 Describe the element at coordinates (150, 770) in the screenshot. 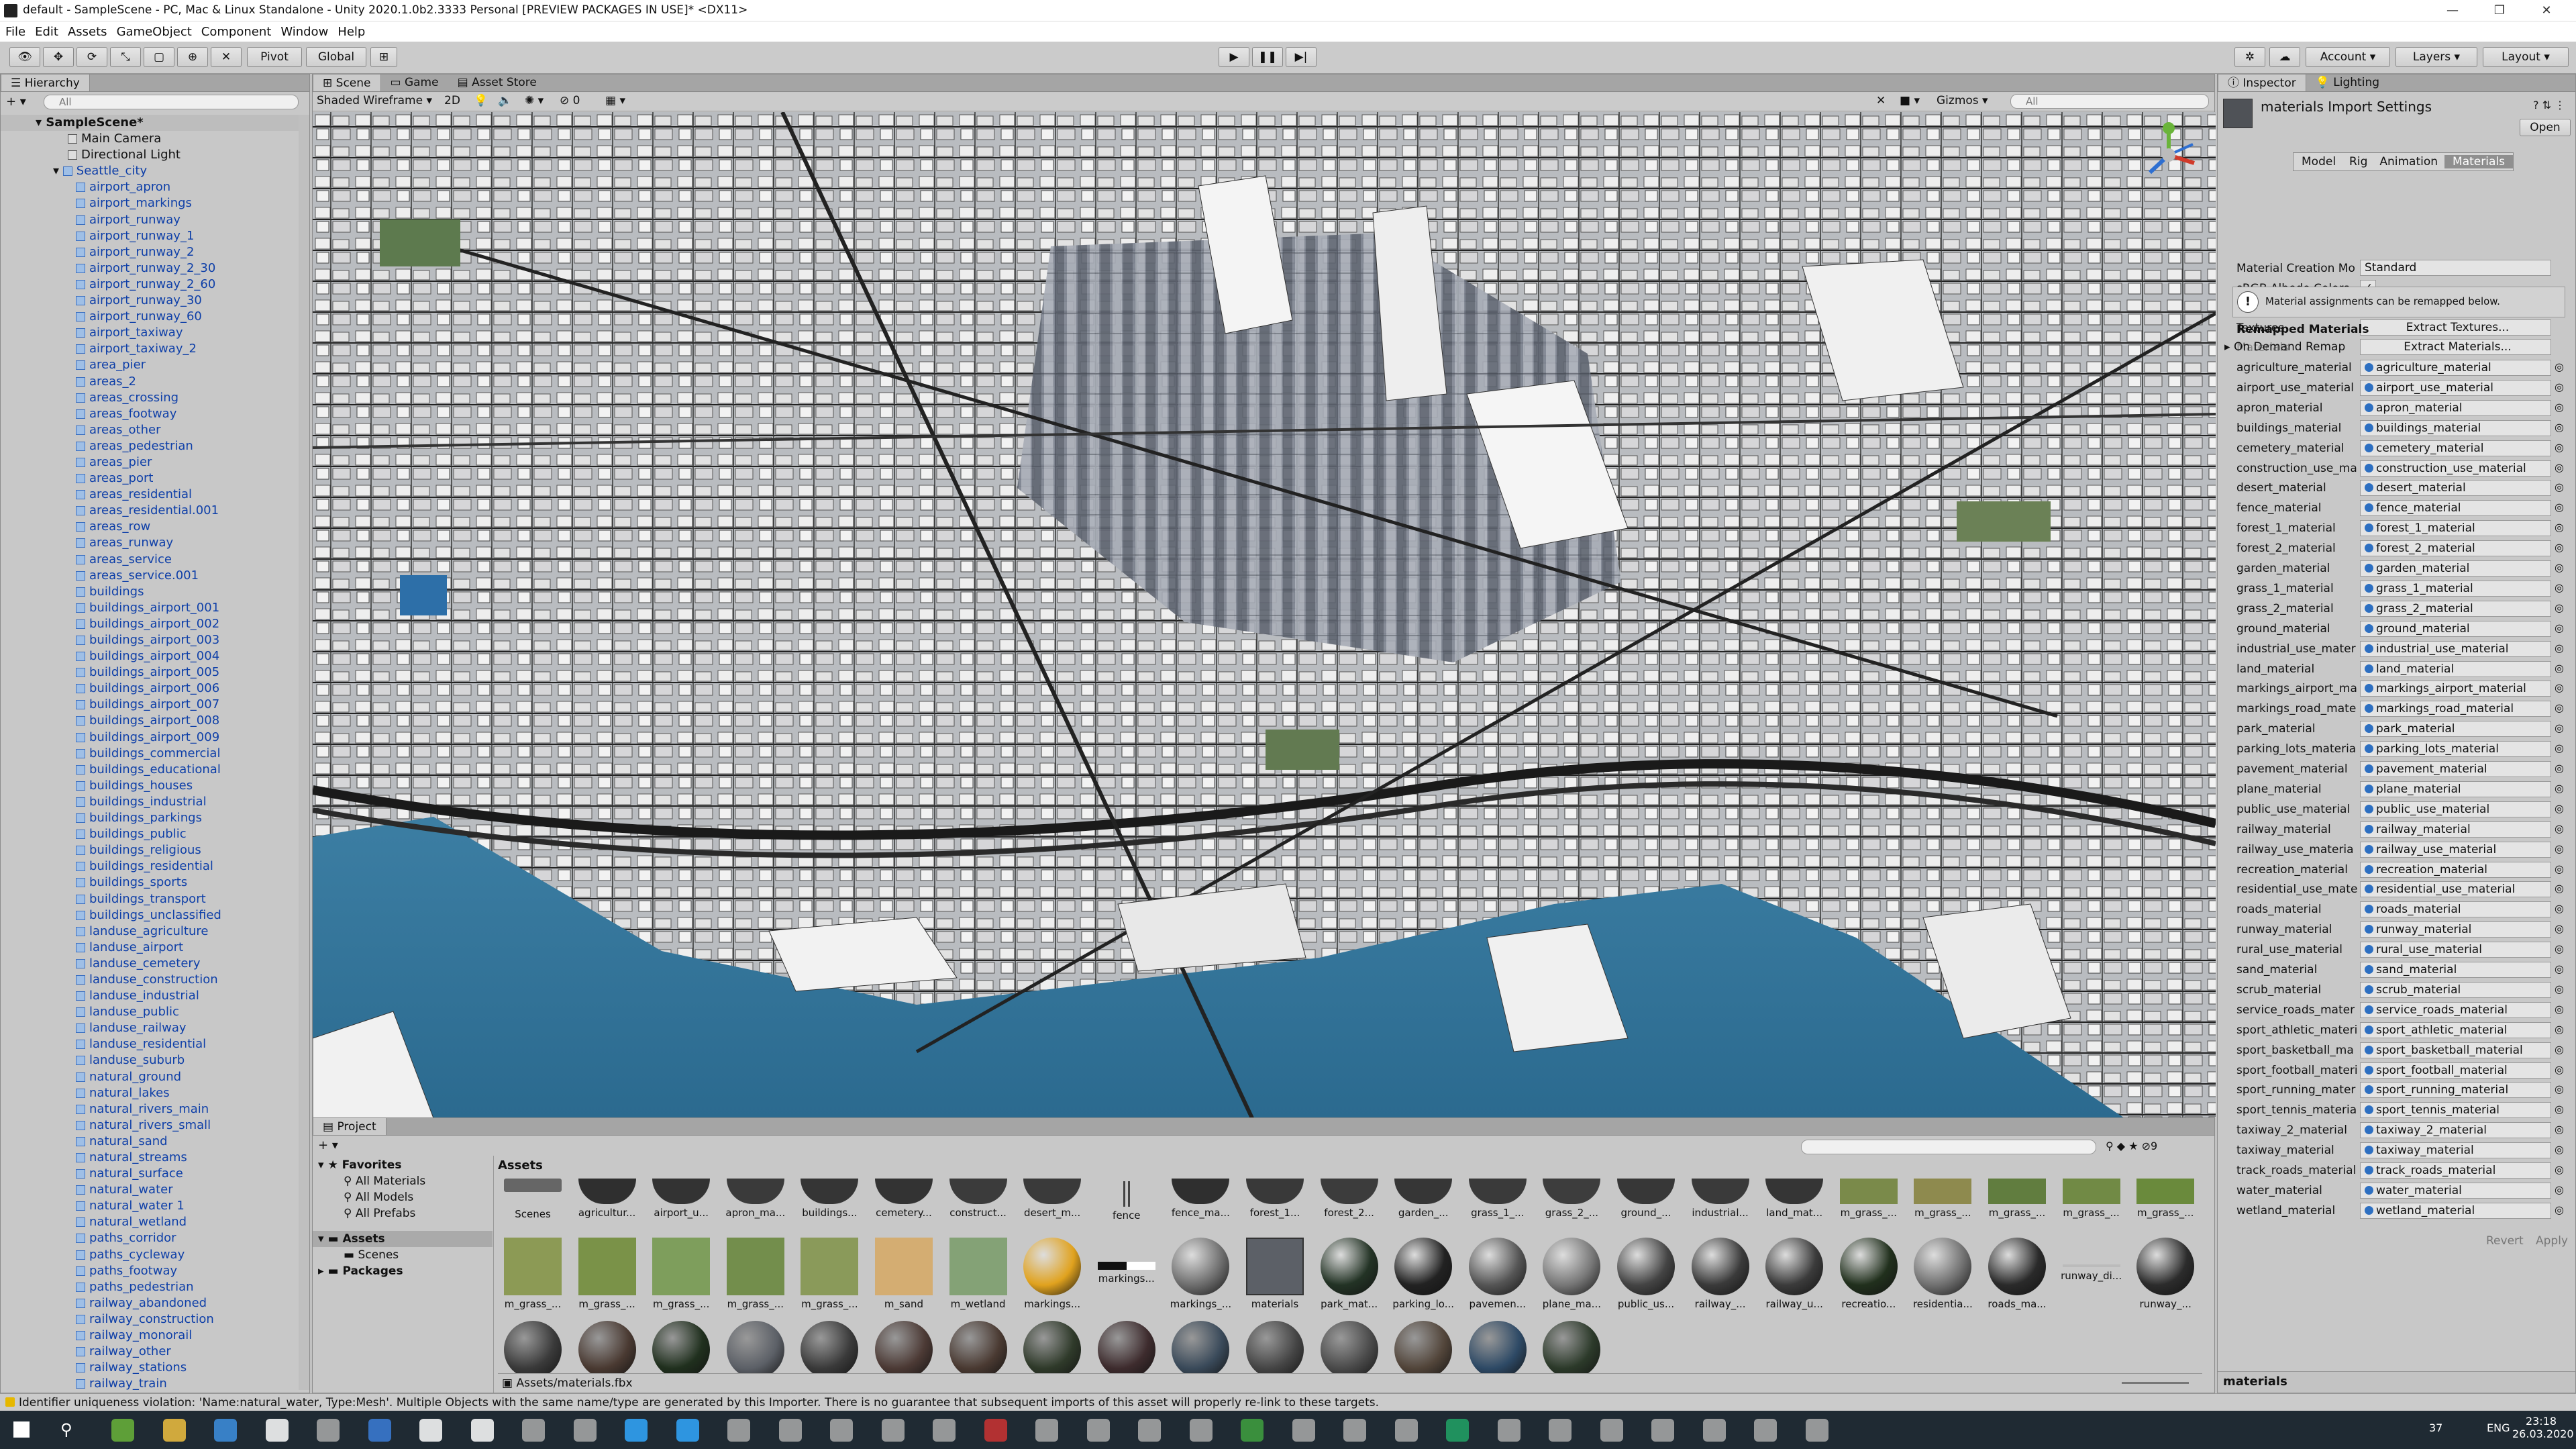

I see `hierarchy-item: buildings_educational` at that location.